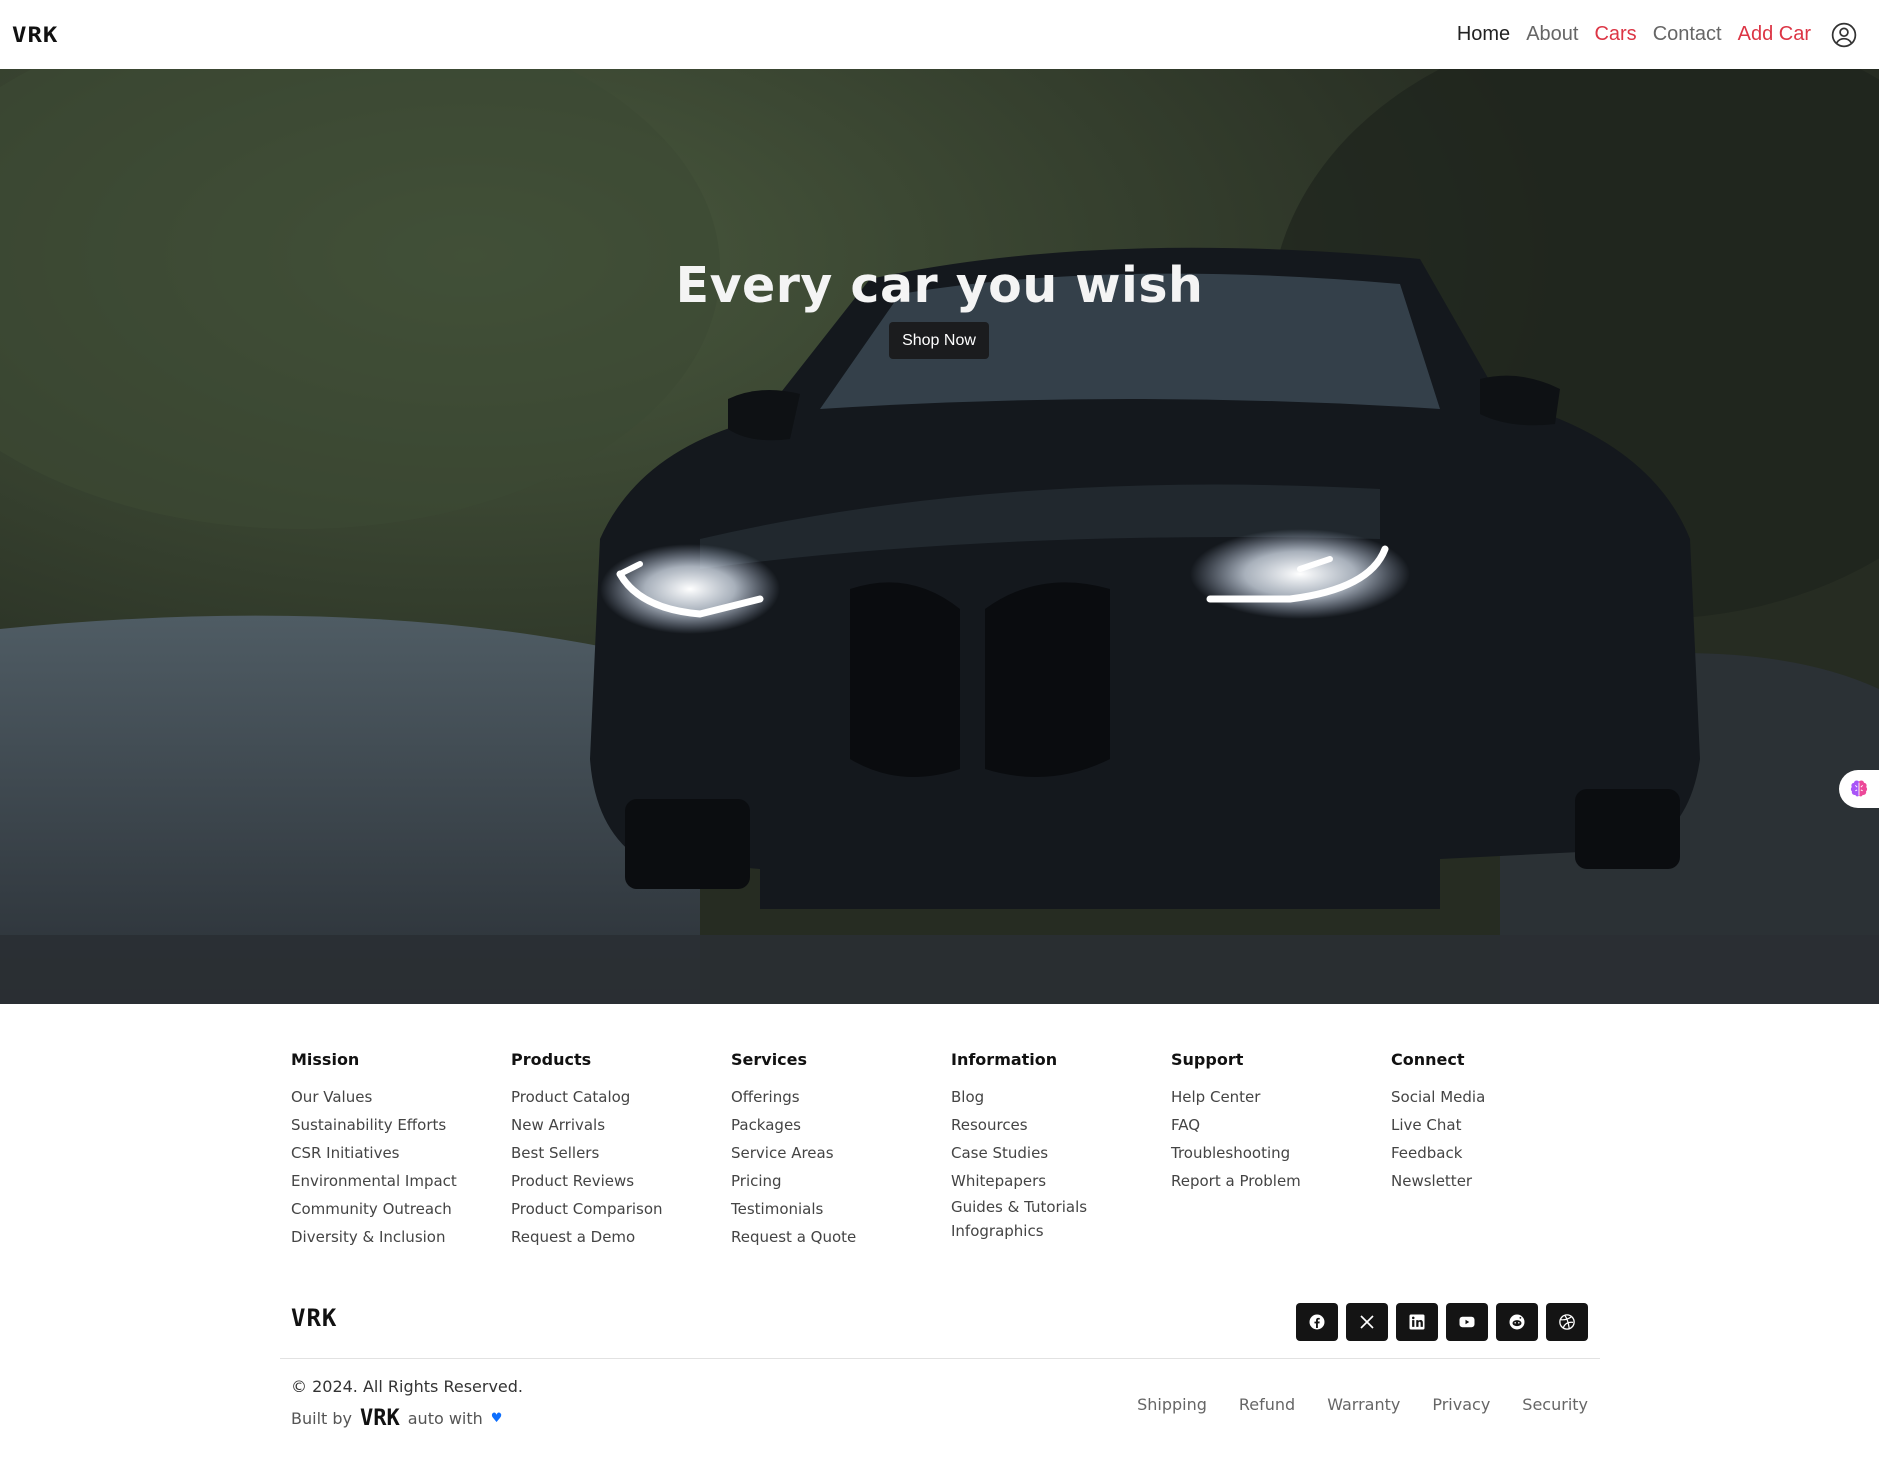 The height and width of the screenshot is (1484, 1879). Describe the element at coordinates (496, 1418) in the screenshot. I see `heart-icon: ♥` at that location.